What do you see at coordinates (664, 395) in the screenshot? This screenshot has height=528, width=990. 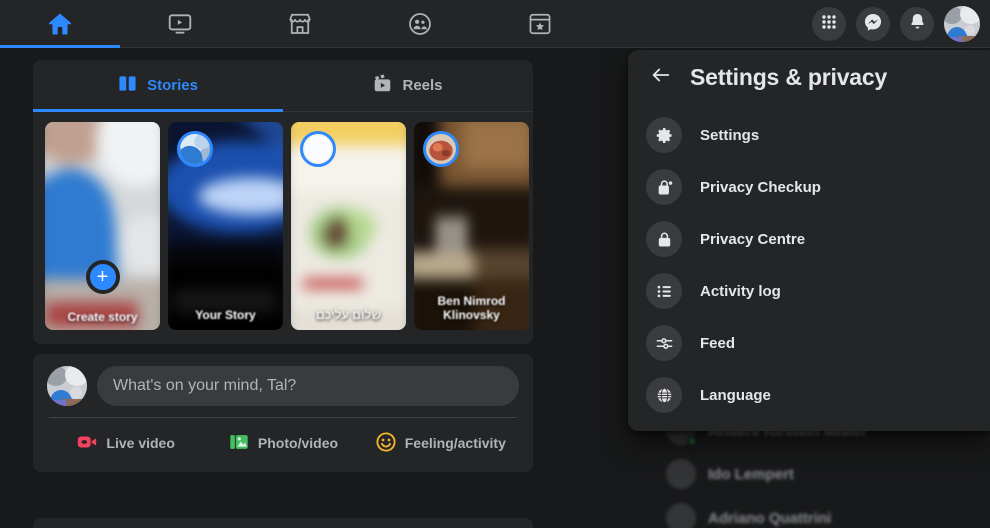 I see `globe-icon` at bounding box center [664, 395].